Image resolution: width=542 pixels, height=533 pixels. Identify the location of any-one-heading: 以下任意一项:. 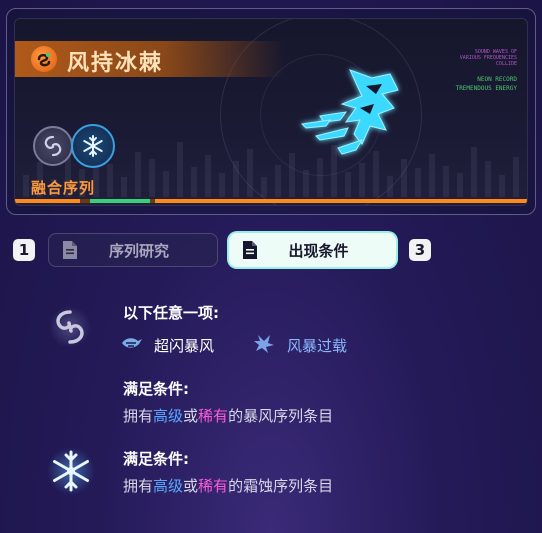
(171, 313).